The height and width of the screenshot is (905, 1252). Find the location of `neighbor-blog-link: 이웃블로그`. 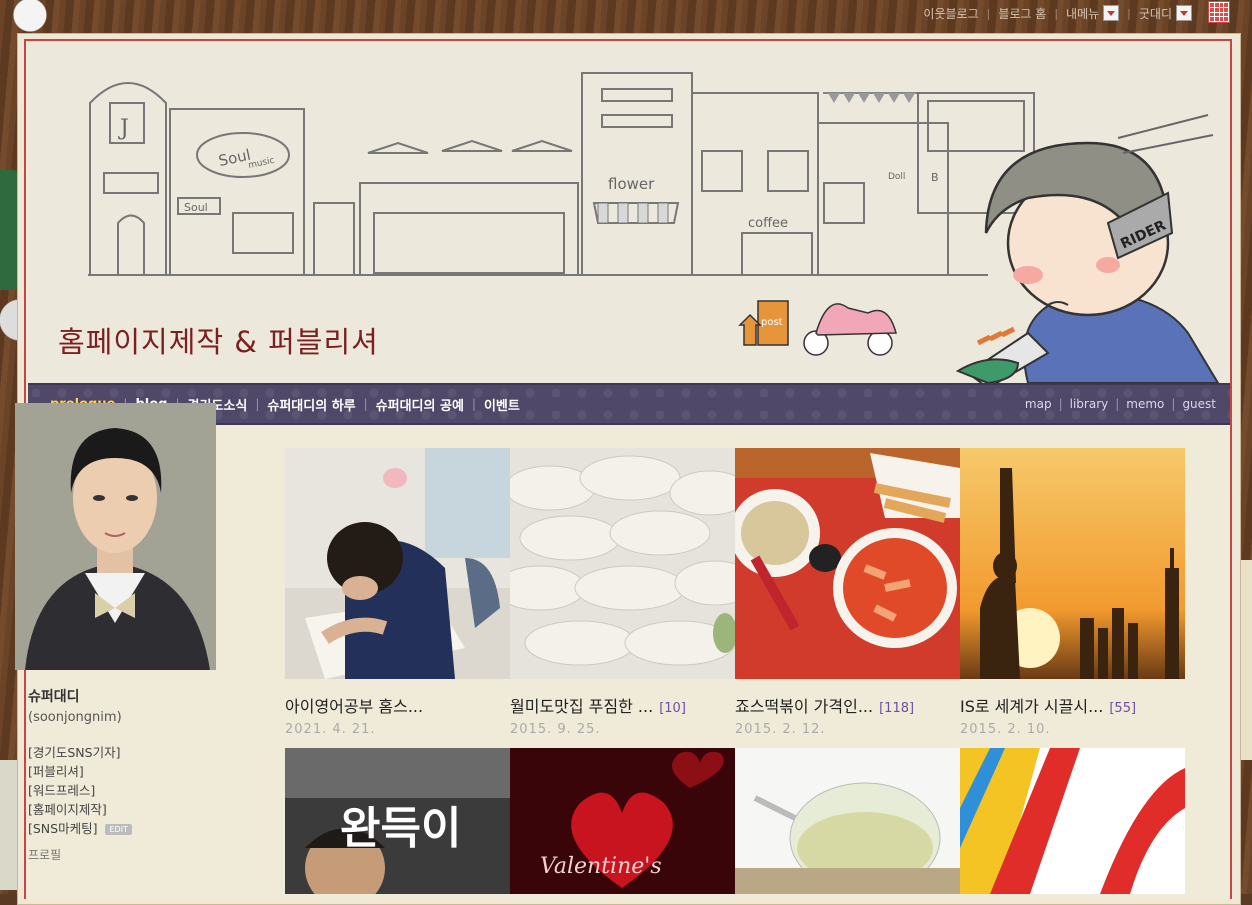

neighbor-blog-link: 이웃블로그 is located at coordinates (950, 13).